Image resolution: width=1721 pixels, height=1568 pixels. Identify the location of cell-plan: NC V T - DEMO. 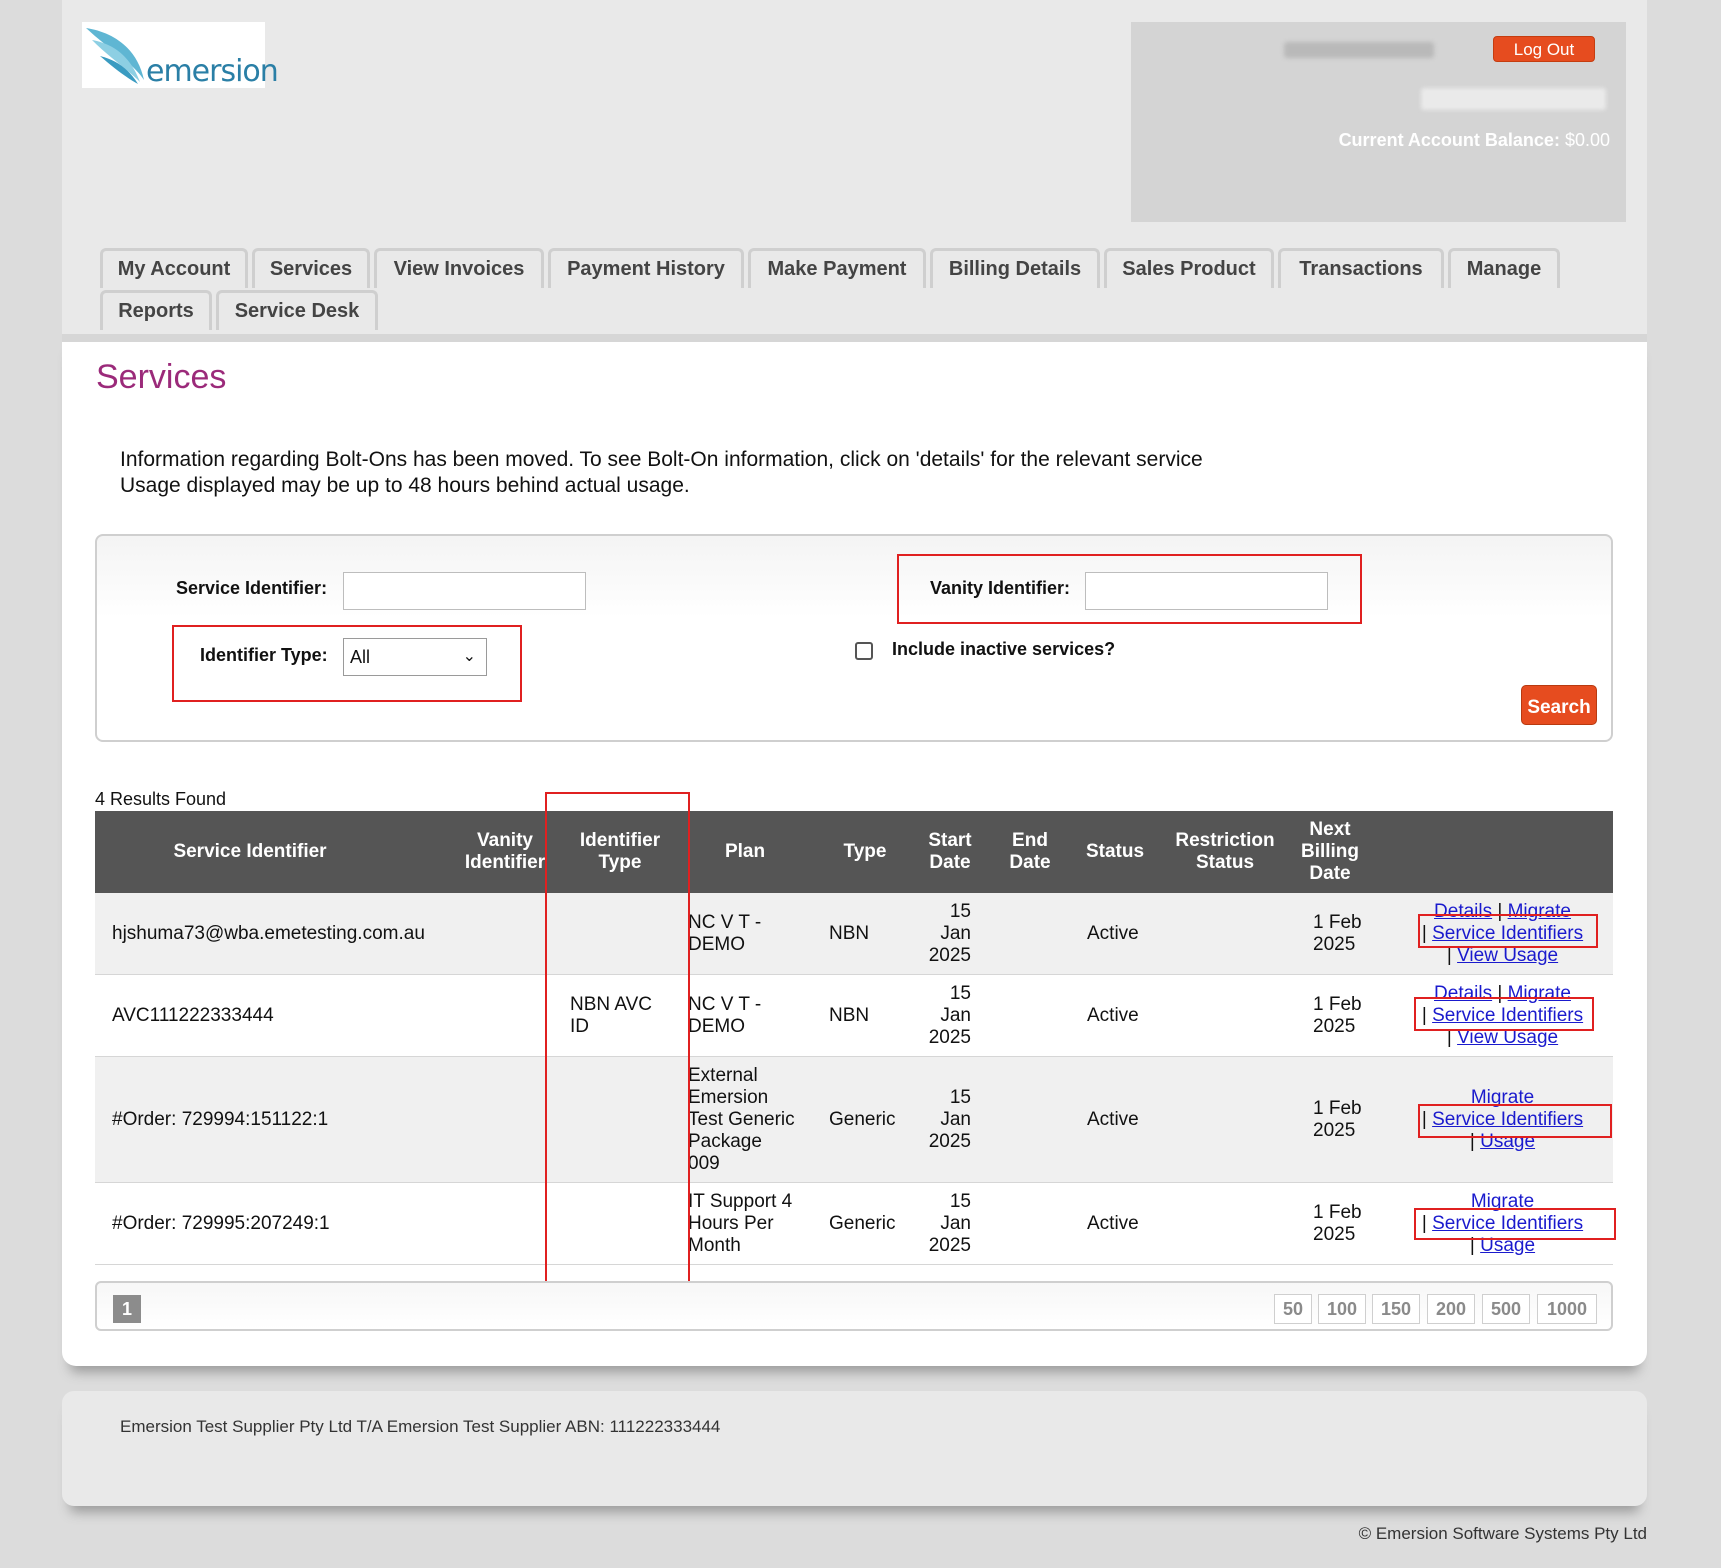
(724, 934).